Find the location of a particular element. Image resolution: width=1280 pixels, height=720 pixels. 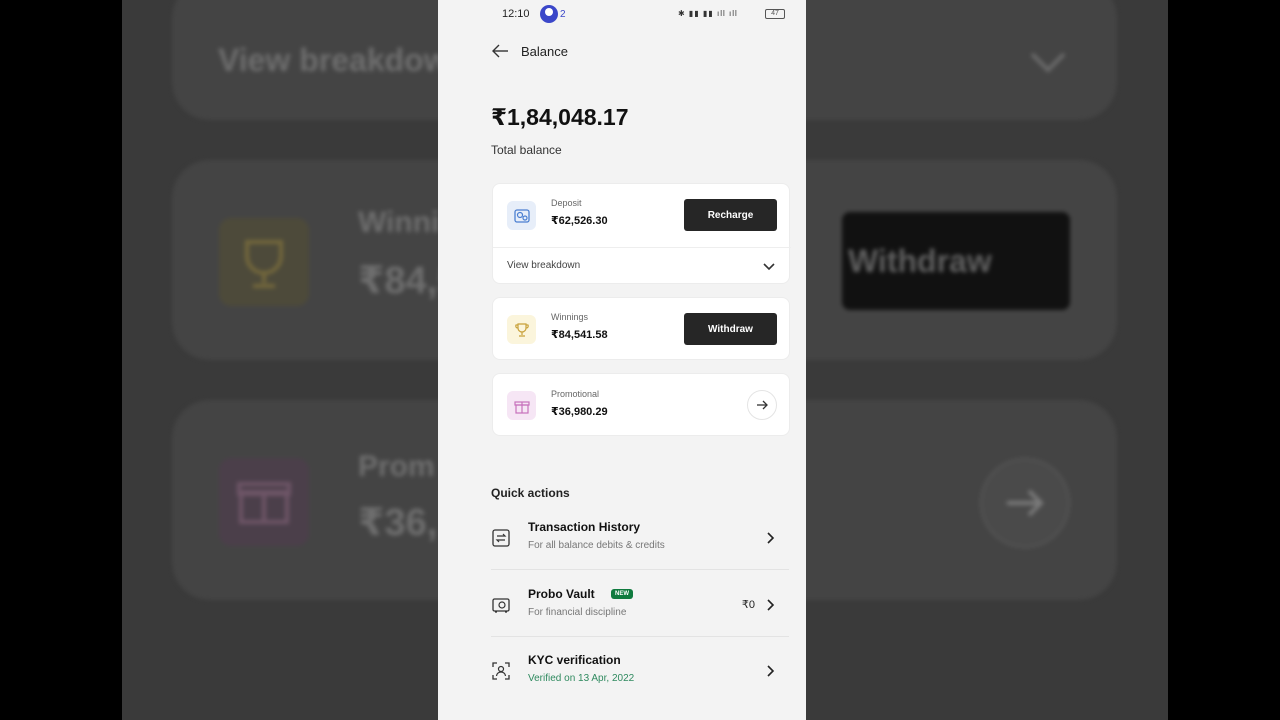

winnings-label: Winnings is located at coordinates (570, 317).